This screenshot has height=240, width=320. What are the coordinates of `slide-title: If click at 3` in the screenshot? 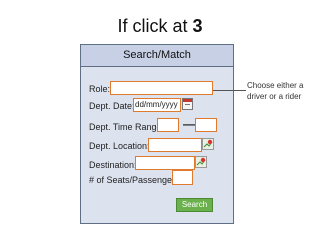 It's located at (160, 26).